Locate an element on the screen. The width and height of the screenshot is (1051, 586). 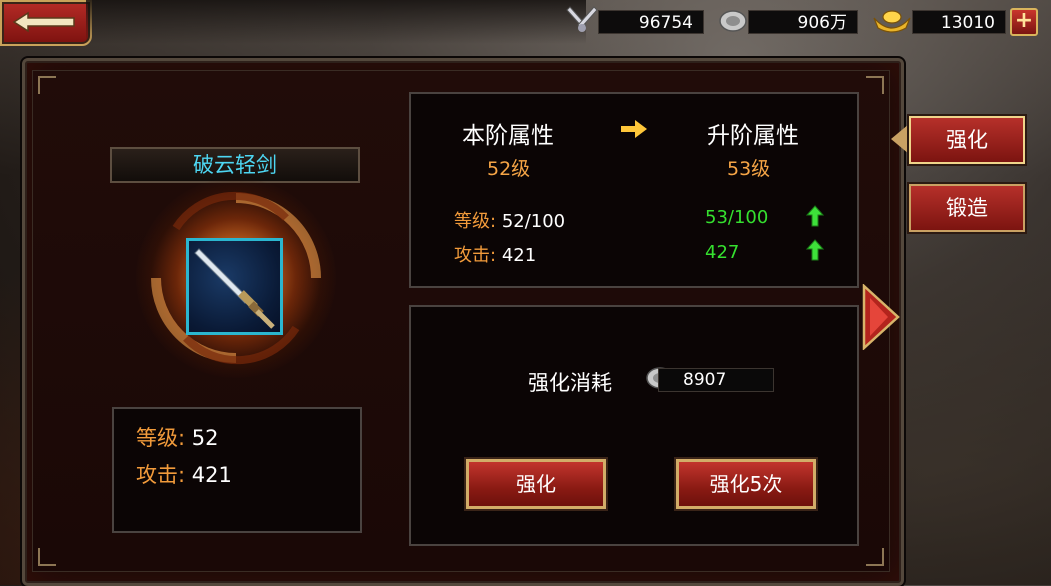
next-level-value: 53/100 is located at coordinates (737, 217).